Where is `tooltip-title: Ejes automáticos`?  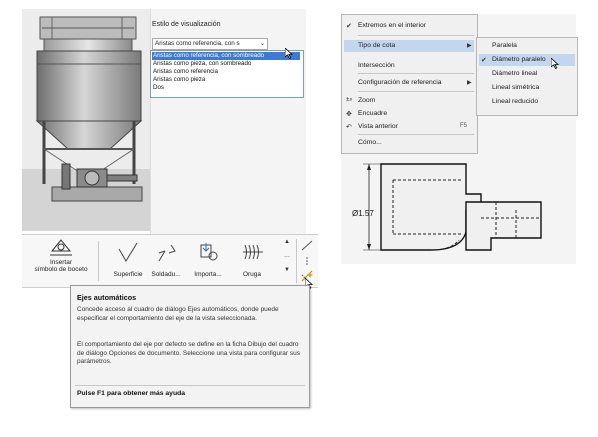 tooltip-title: Ejes automáticos is located at coordinates (107, 297).